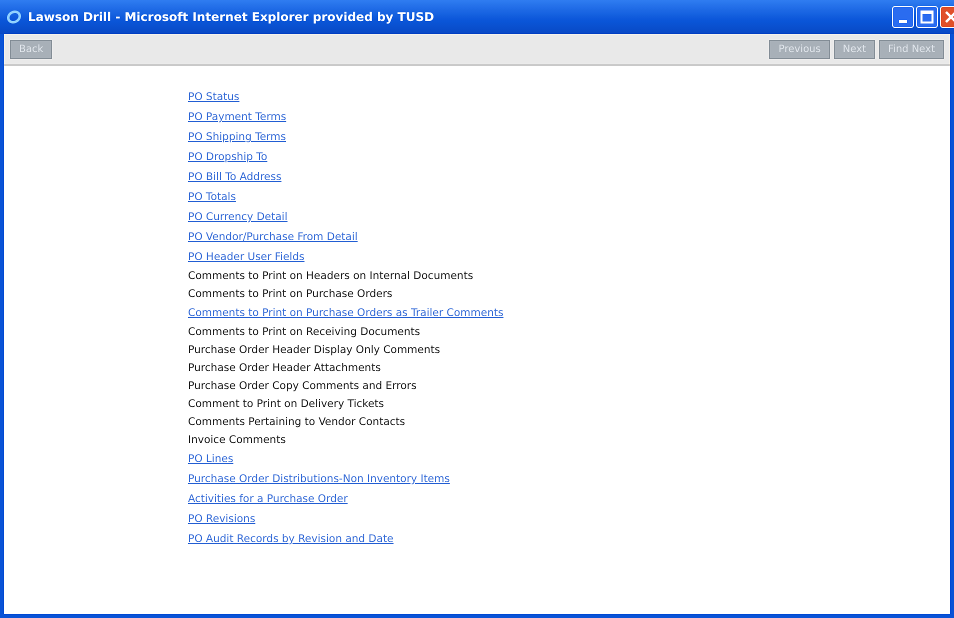  What do you see at coordinates (237, 440) in the screenshot?
I see `comment-label: Invoice Comments` at bounding box center [237, 440].